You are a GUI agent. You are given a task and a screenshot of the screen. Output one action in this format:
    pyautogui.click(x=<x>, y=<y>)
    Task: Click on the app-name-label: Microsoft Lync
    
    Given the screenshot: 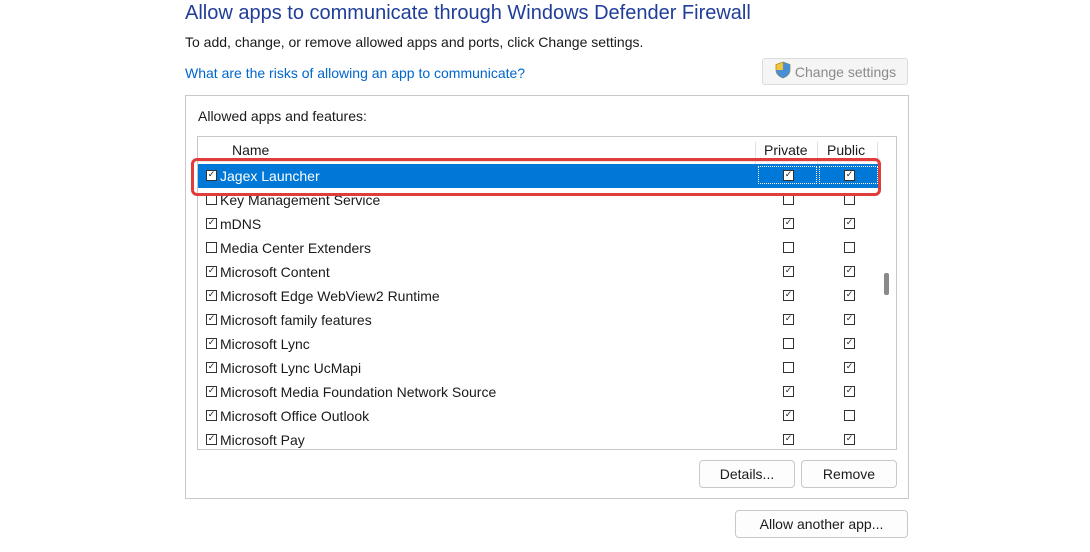 What is the action you would take?
    pyautogui.click(x=265, y=344)
    